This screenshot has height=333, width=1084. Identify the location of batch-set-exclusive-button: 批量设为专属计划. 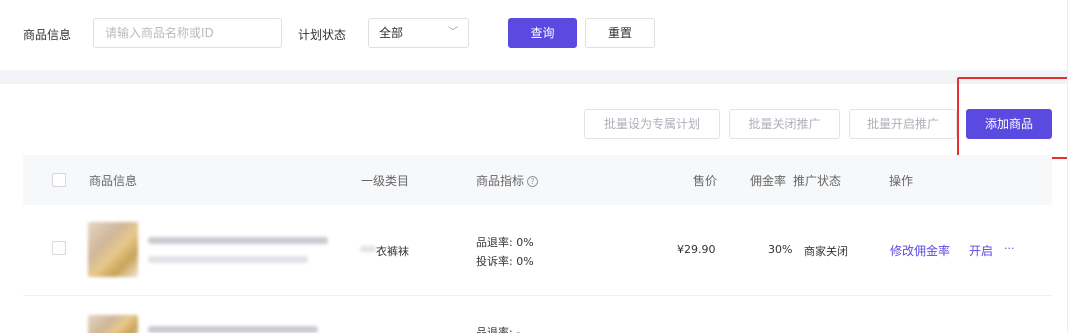
(652, 124).